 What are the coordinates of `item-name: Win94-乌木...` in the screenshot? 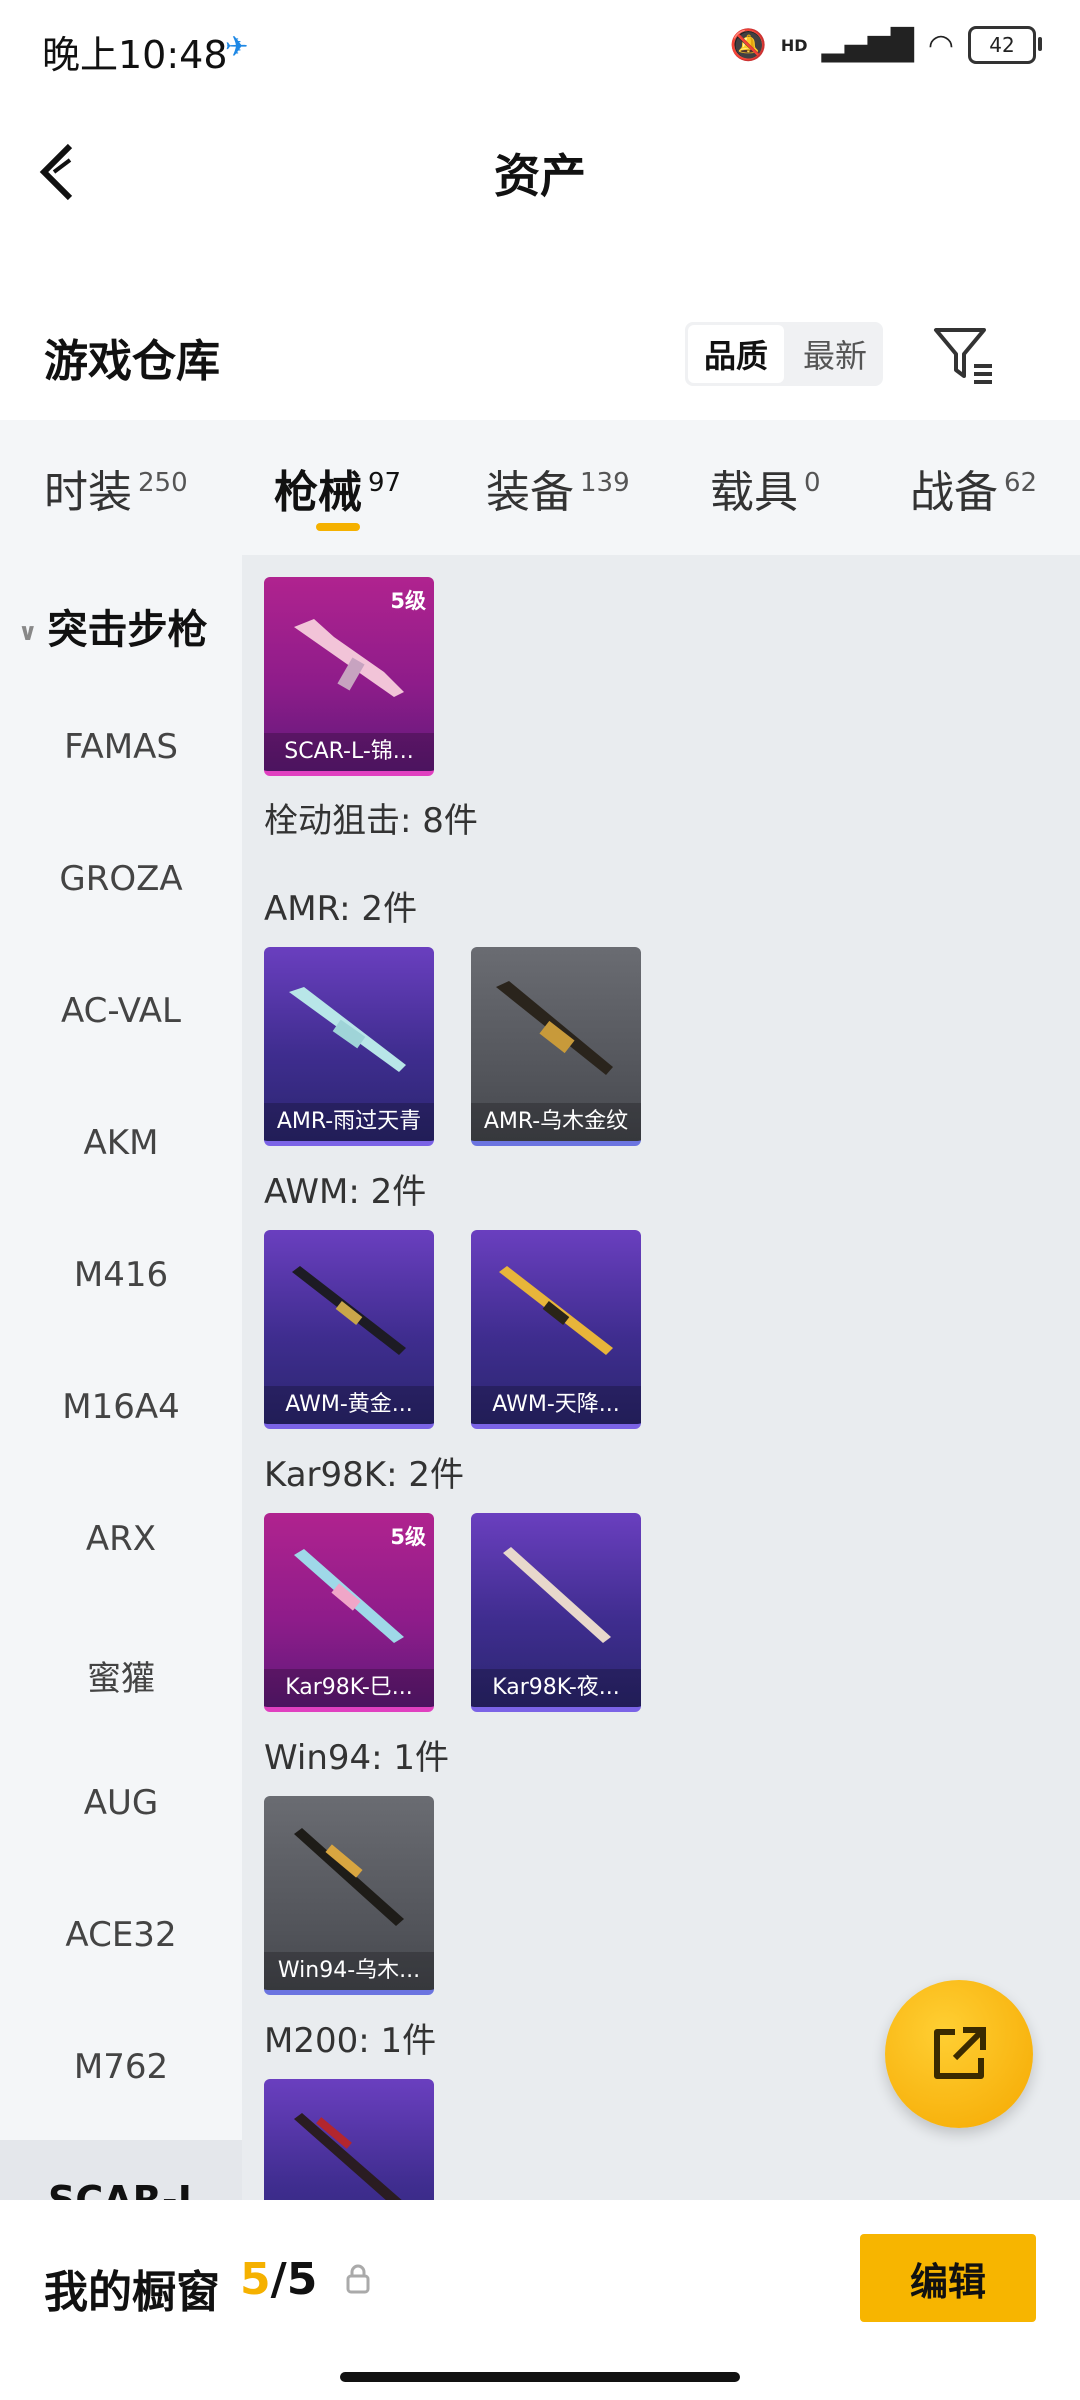 It's located at (349, 1971).